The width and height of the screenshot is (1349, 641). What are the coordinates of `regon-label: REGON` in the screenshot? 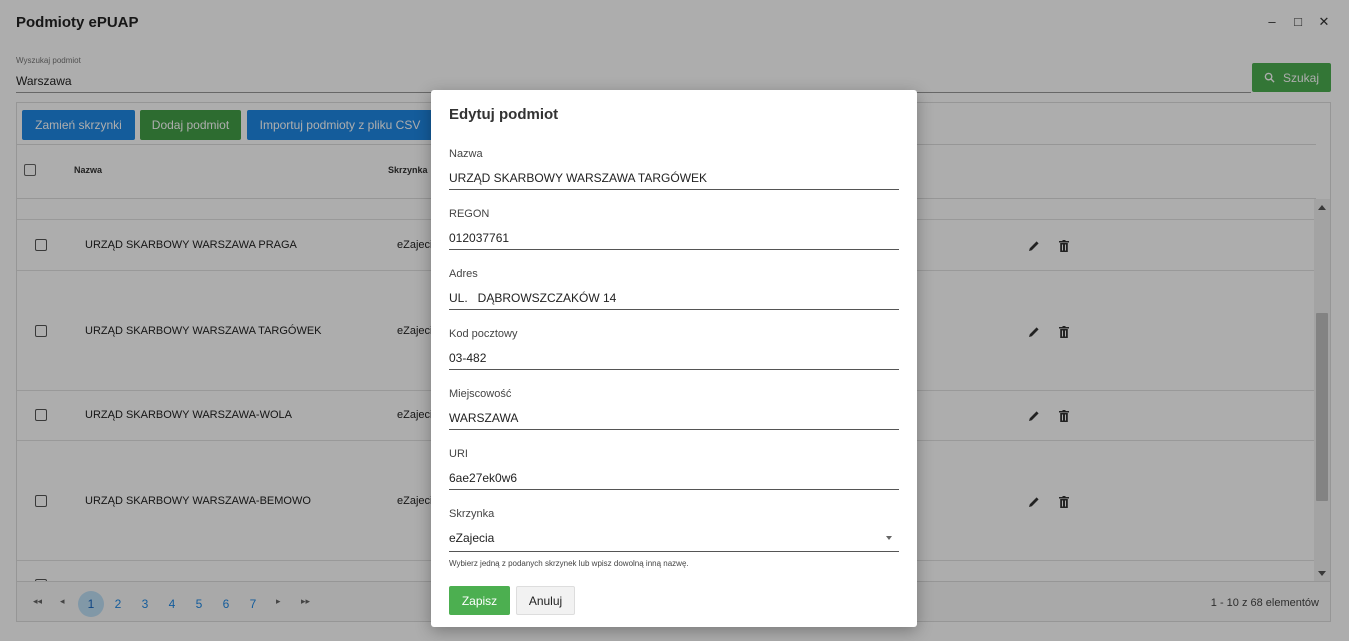 It's located at (469, 214).